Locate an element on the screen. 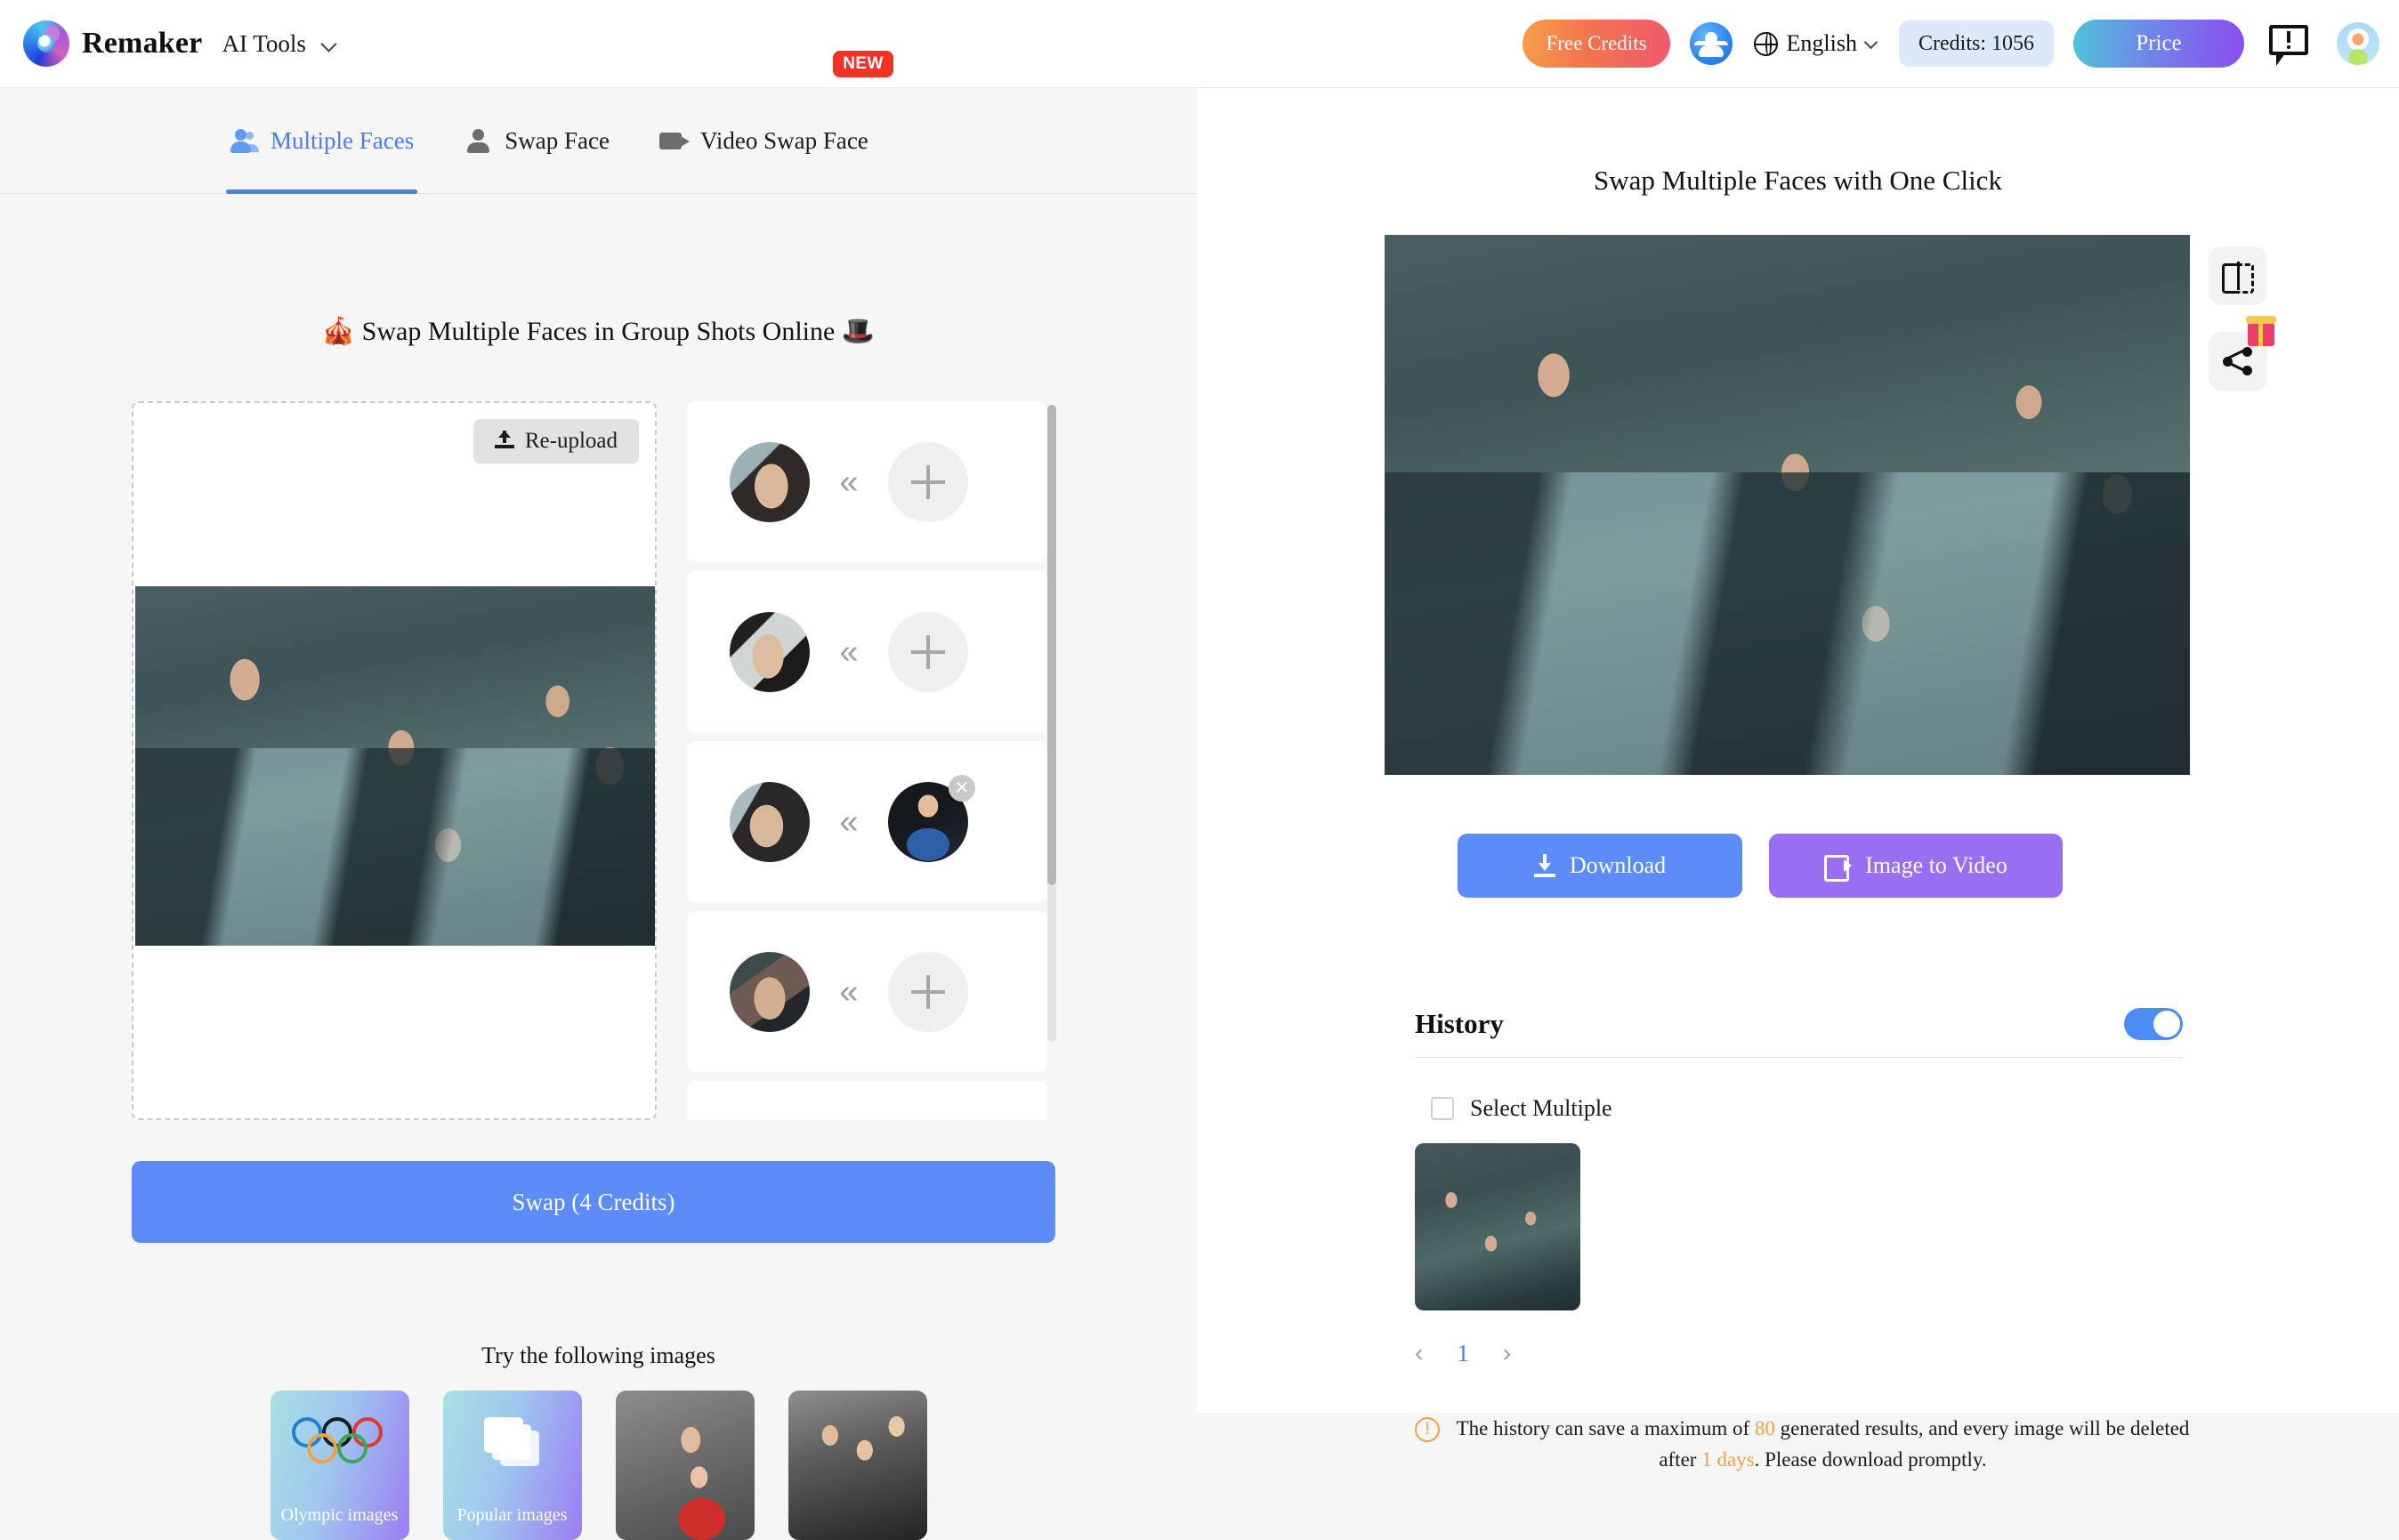  face-mapping-row: « ✕ is located at coordinates (867, 821).